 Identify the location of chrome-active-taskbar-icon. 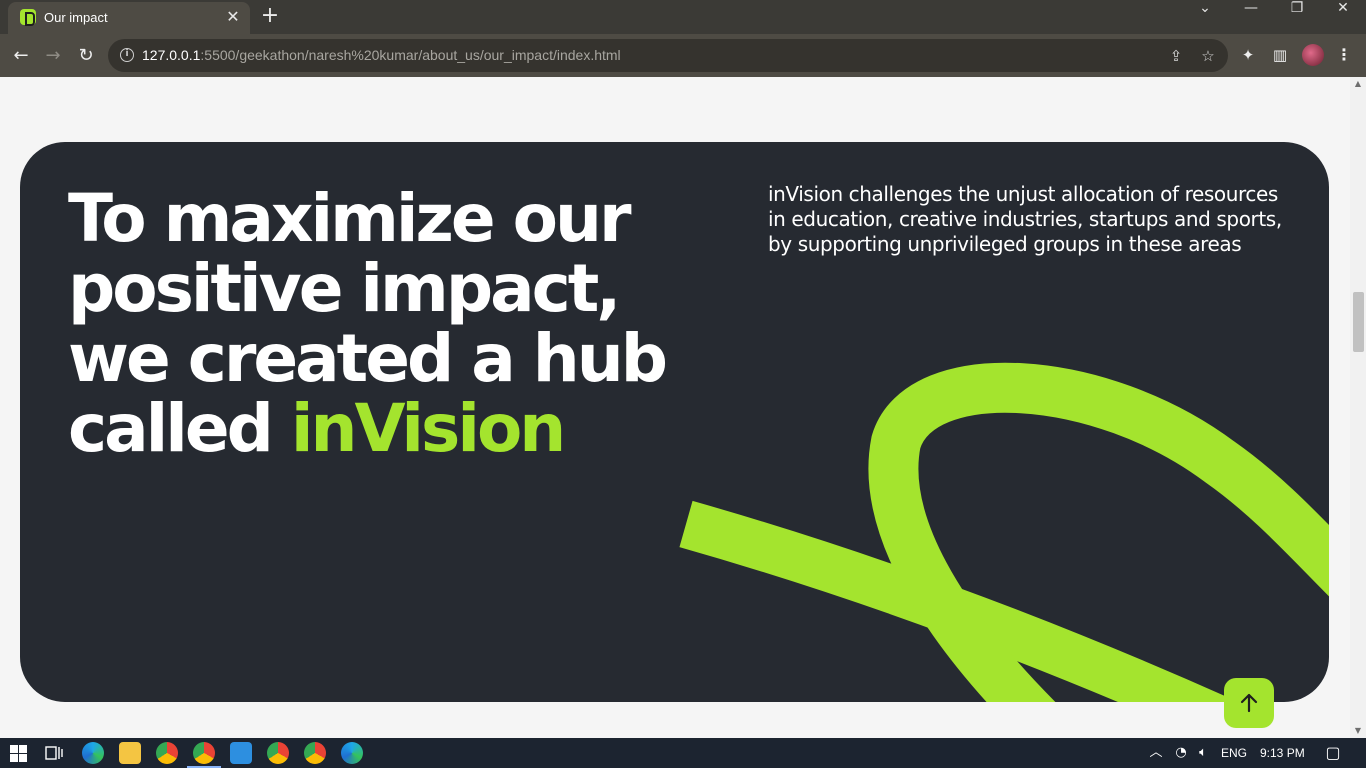
(204, 753).